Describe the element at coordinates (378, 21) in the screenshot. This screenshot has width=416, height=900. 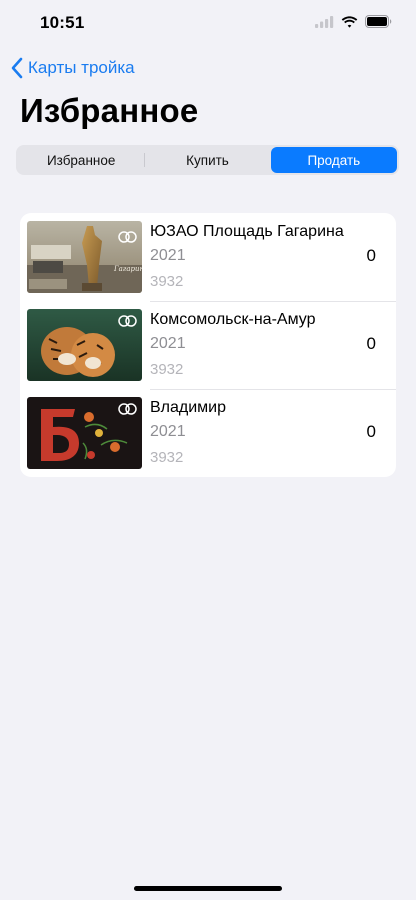
I see `battery-icon` at that location.